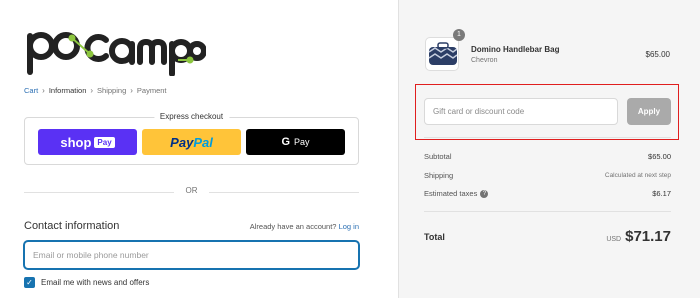 This screenshot has height=298, width=700. Describe the element at coordinates (438, 156) in the screenshot. I see `subtotal-label: Subtotal` at that location.